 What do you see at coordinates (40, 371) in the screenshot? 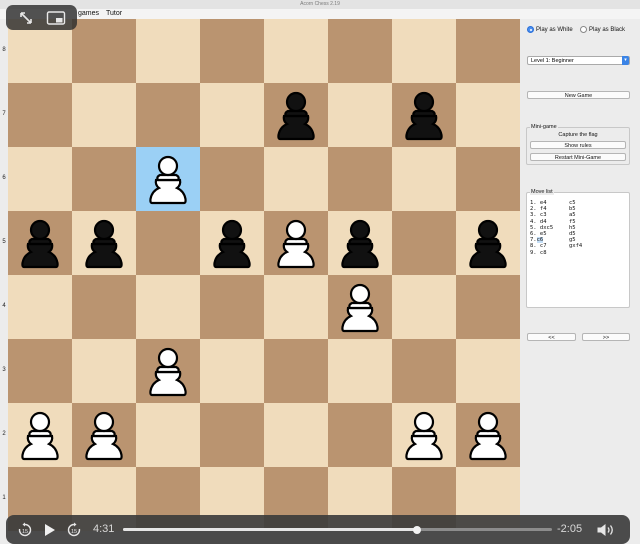
I see `square-a3` at bounding box center [40, 371].